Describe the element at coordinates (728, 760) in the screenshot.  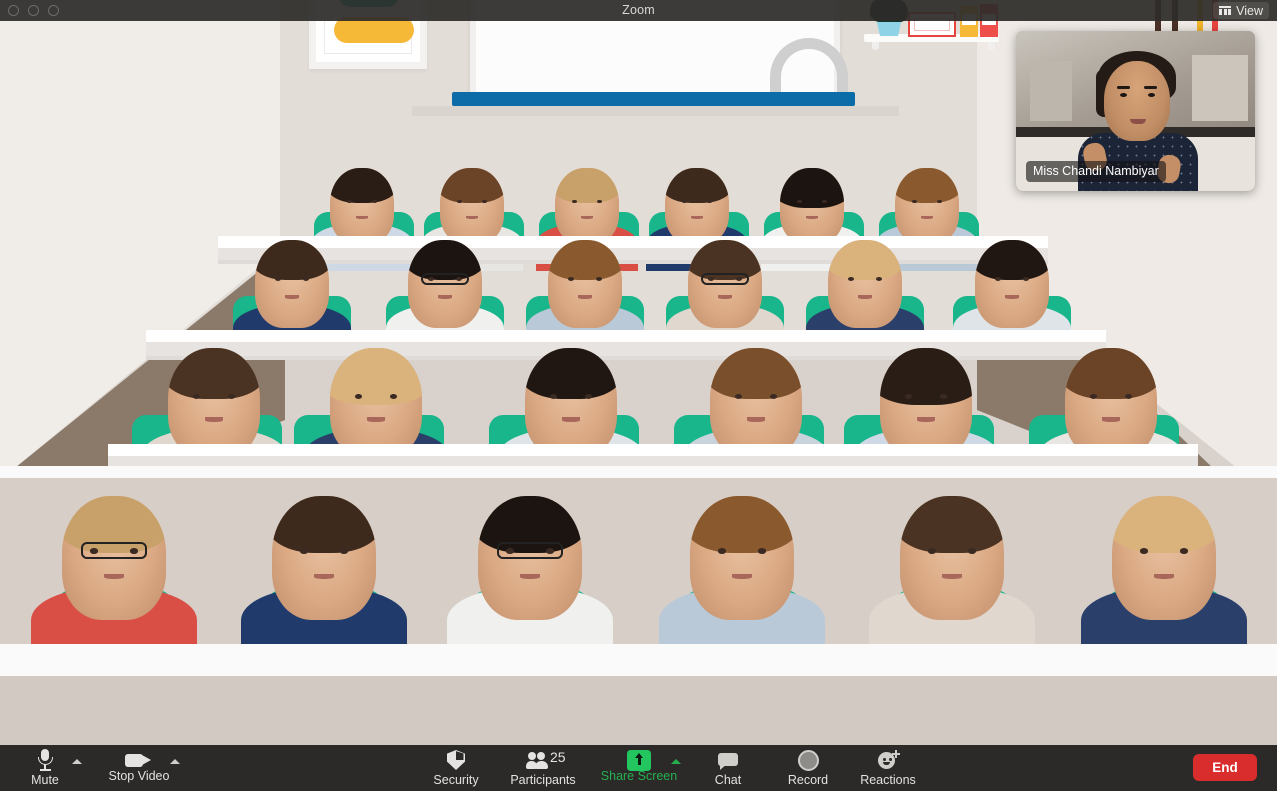
I see `chat-bubble-icon` at that location.